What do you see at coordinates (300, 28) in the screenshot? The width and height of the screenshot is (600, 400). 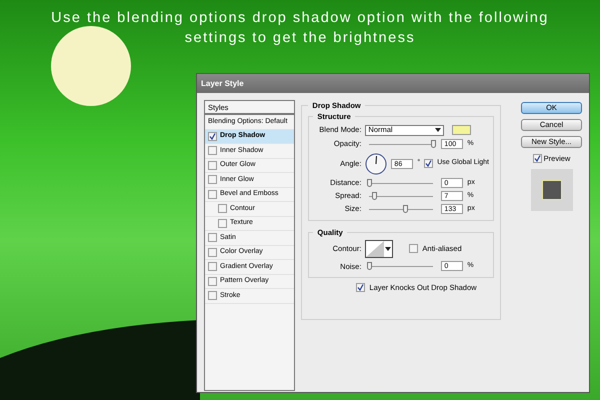 I see `caption-text: Use the blending options drop shadow option with the following settings to get the brightness` at bounding box center [300, 28].